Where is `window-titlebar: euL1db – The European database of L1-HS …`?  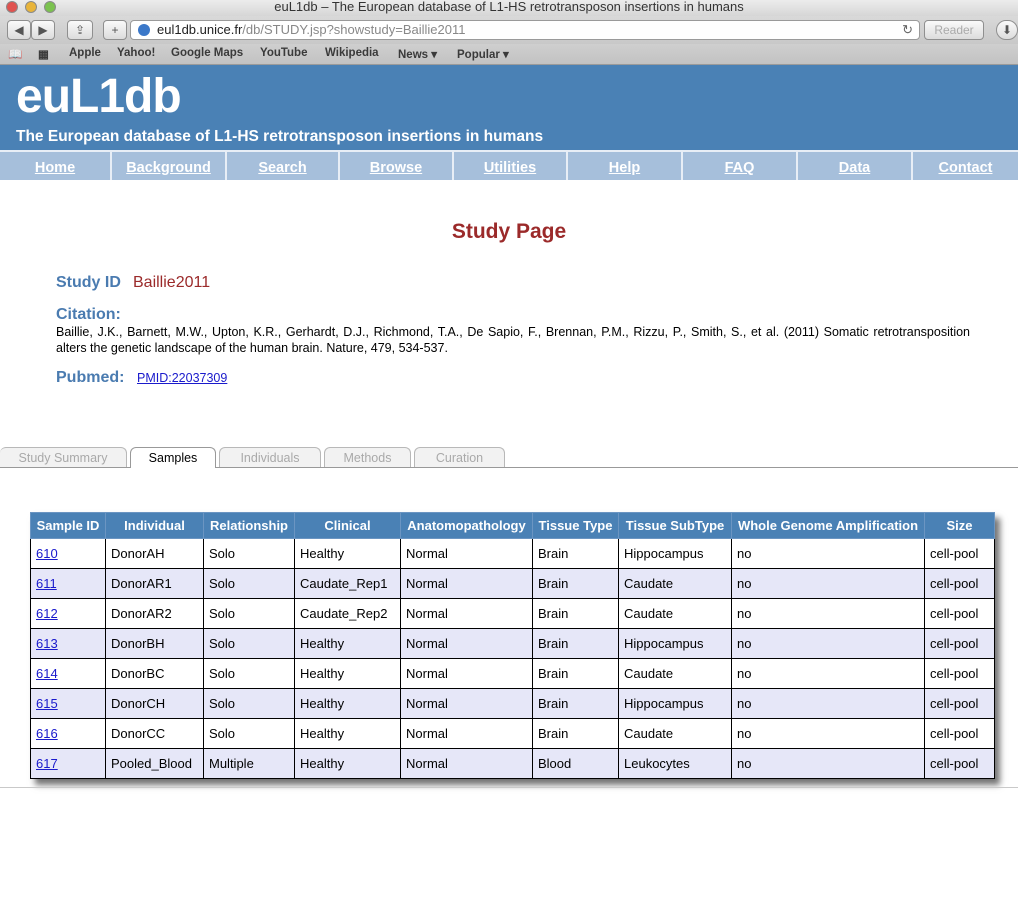
window-titlebar: euL1db – The European database of L1-HS … is located at coordinates (509, 8).